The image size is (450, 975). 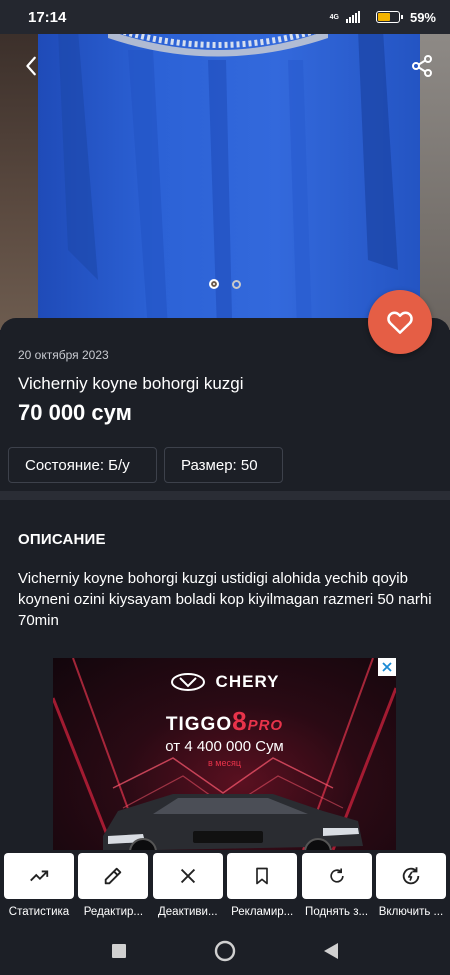 What do you see at coordinates (187, 682) in the screenshot?
I see `chery-logo-icon` at bounding box center [187, 682].